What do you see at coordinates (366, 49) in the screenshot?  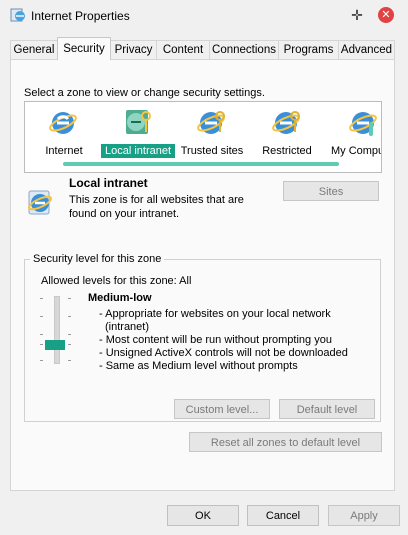 I see `tab-advanced: Advanced` at bounding box center [366, 49].